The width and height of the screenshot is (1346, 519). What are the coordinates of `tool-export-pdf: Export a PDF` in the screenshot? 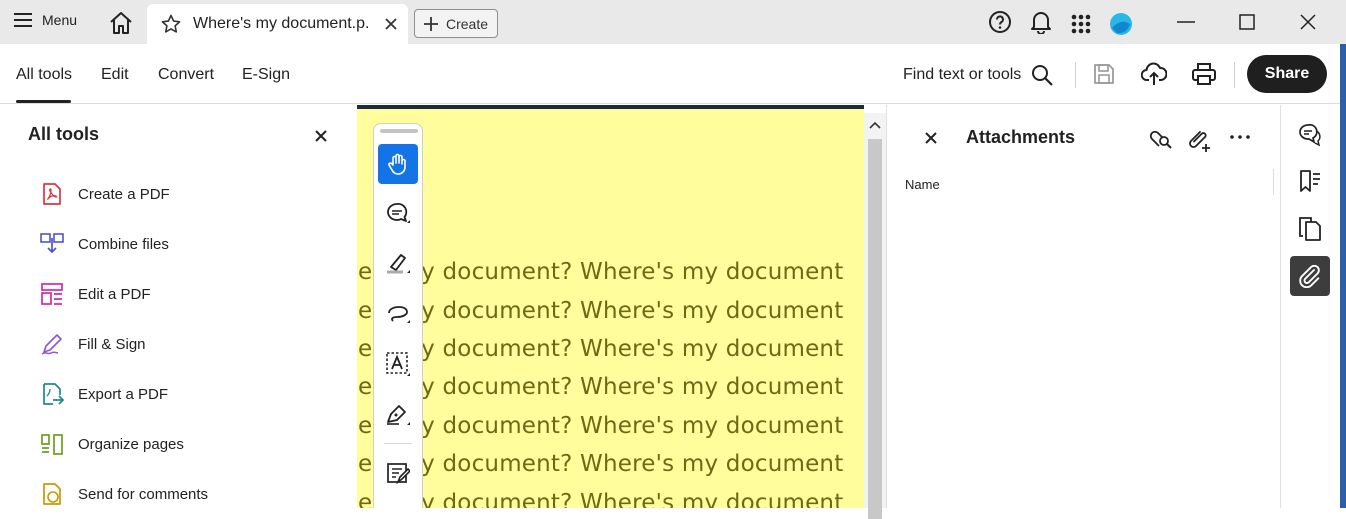 It's located at (104, 394).